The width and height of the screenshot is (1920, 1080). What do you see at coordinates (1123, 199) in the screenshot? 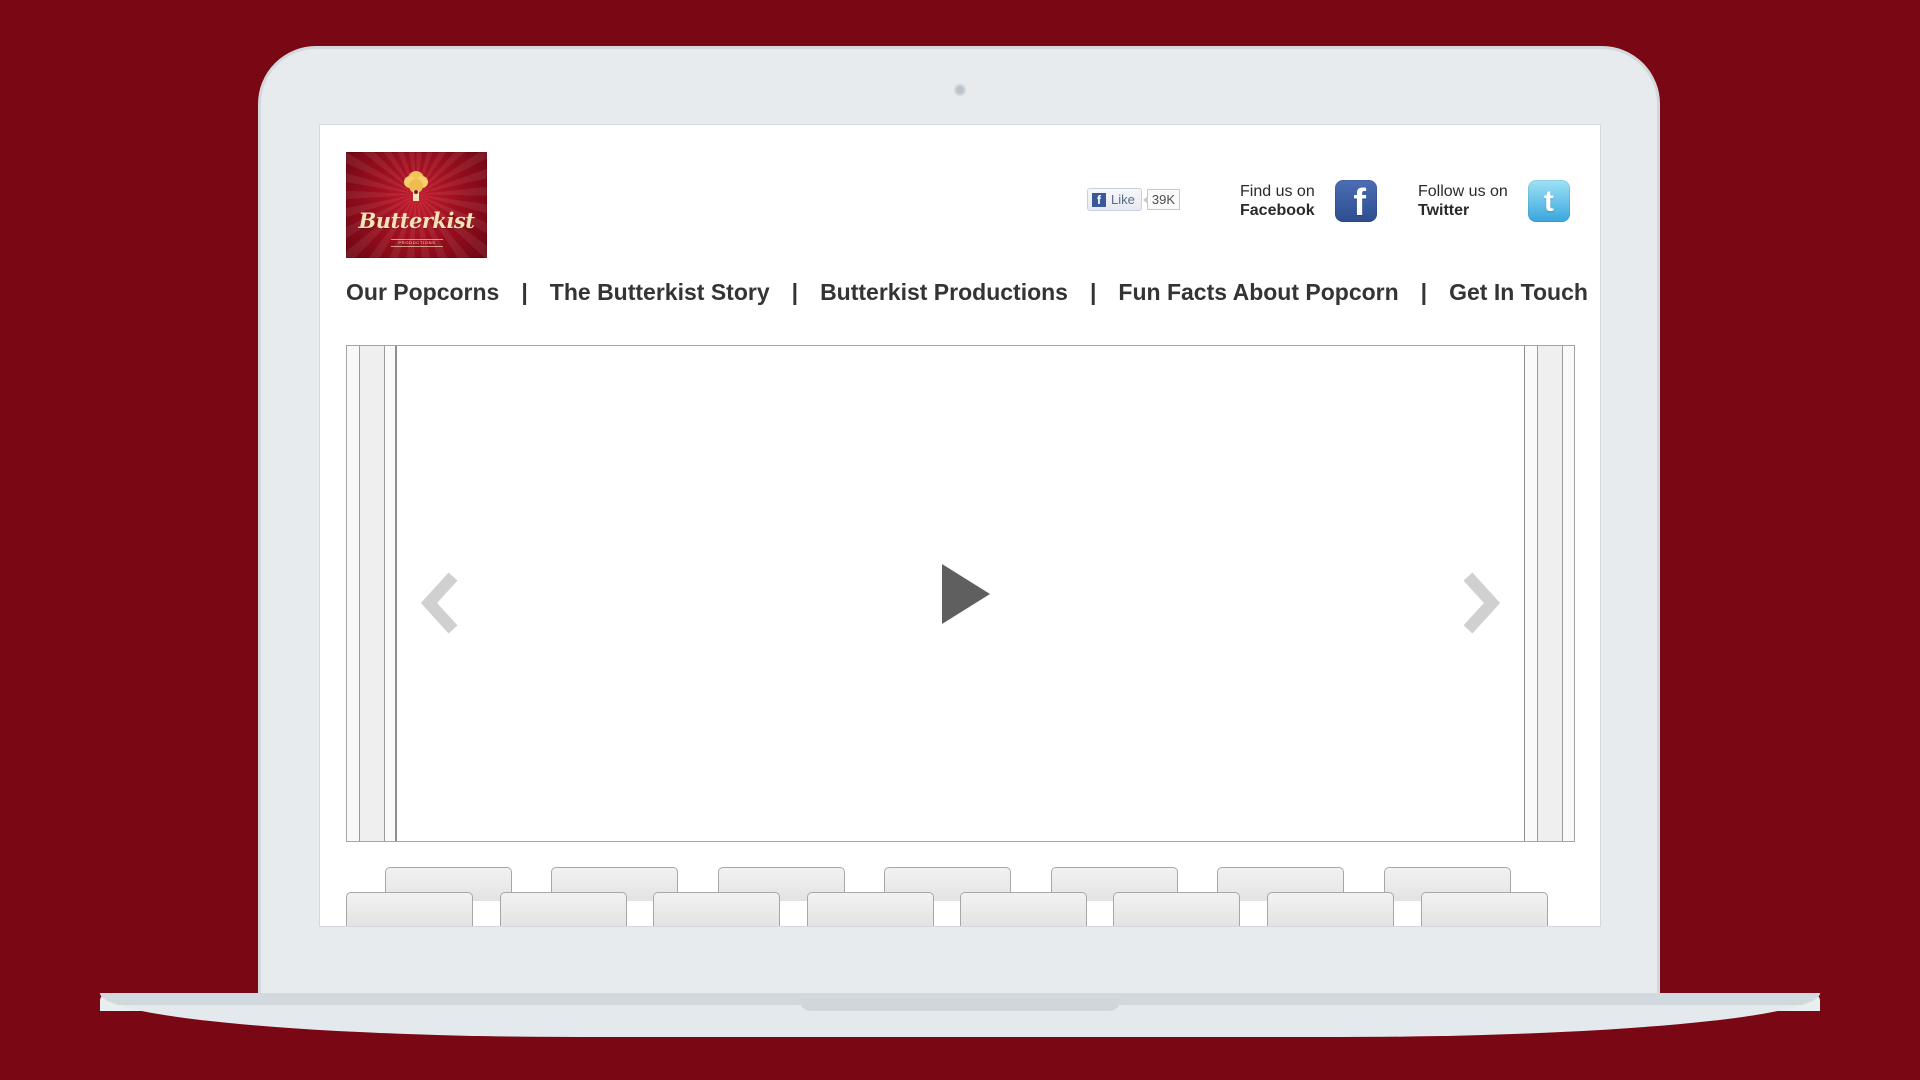
I see `like-label: Like` at bounding box center [1123, 199].